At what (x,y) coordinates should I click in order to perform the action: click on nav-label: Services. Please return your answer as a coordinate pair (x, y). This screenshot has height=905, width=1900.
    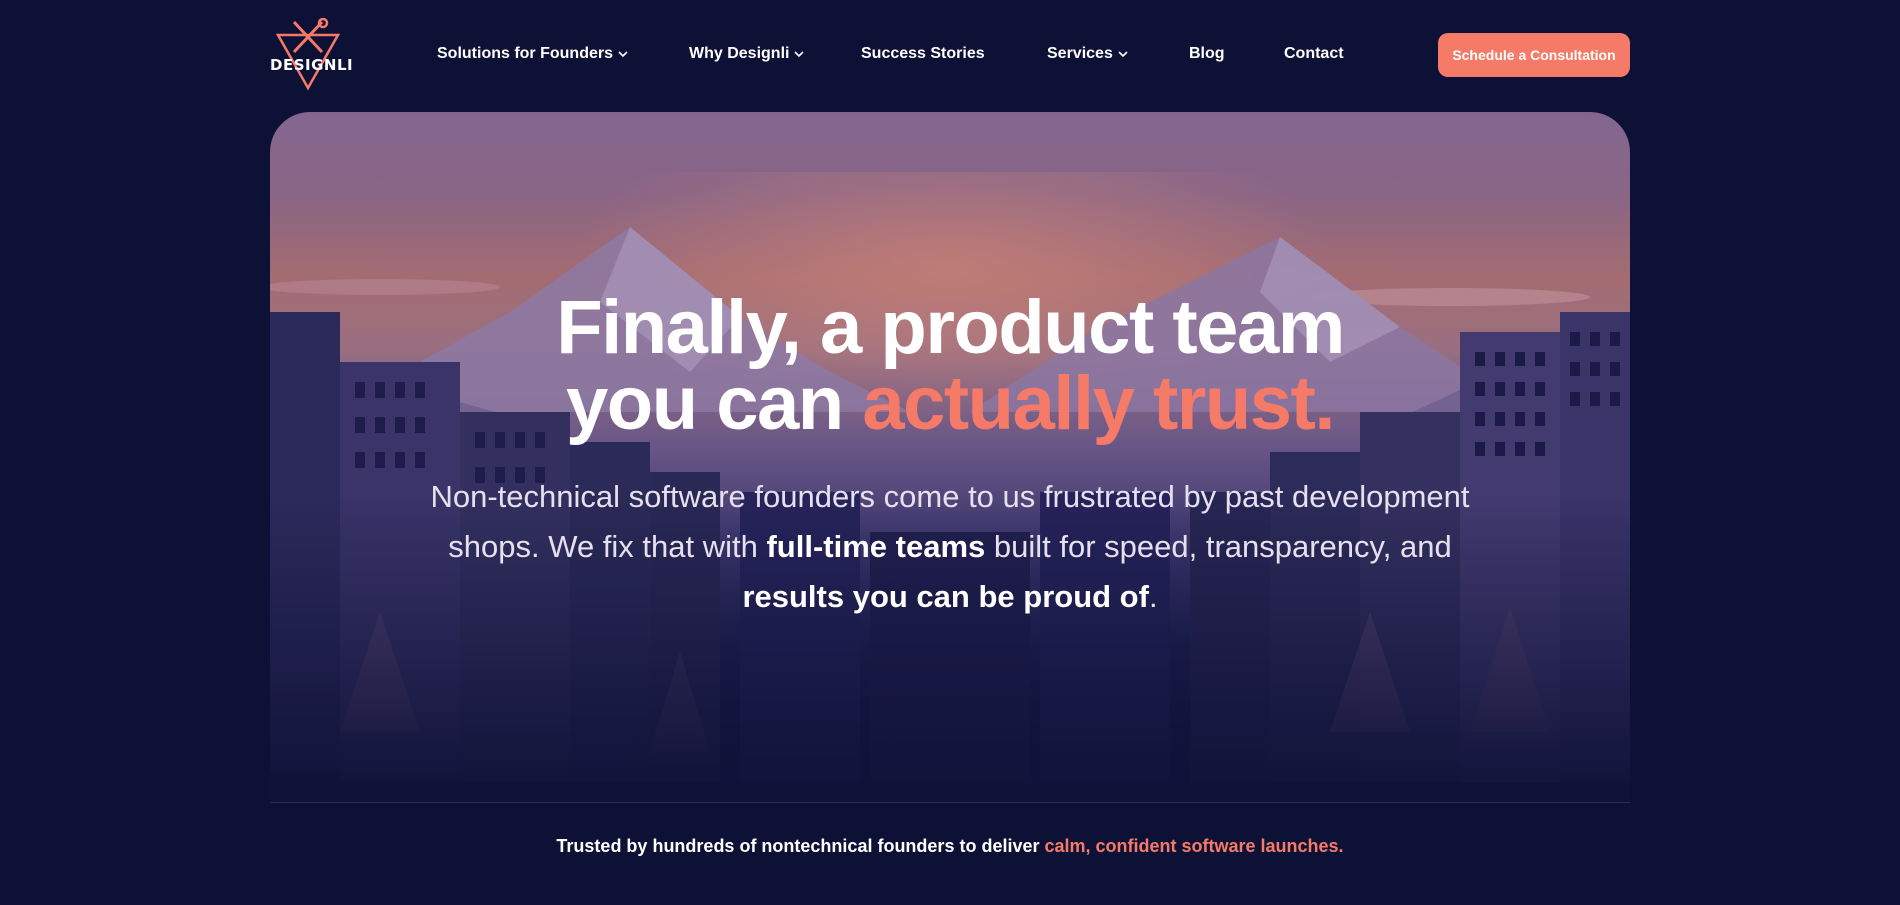
    Looking at the image, I should click on (1080, 54).